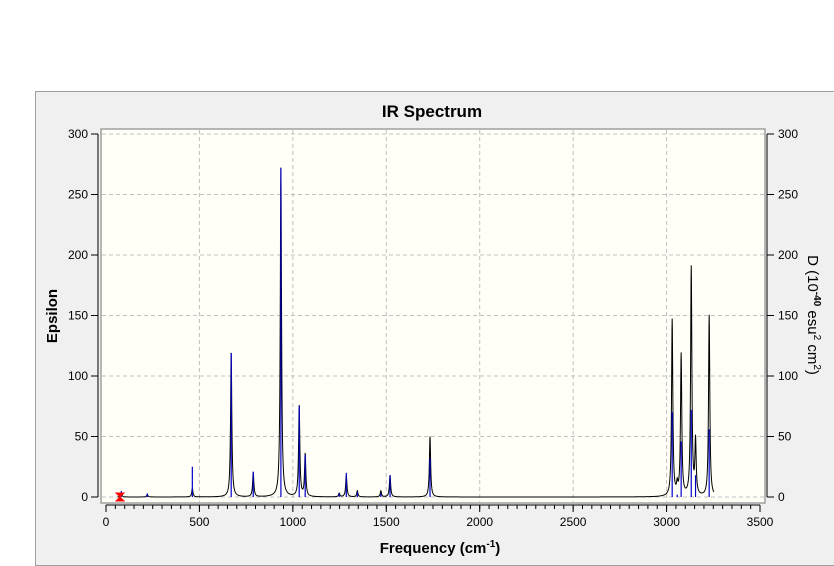 Image resolution: width=834 pixels, height=566 pixels. I want to click on x-tick-label: 2000, so click(479, 522).